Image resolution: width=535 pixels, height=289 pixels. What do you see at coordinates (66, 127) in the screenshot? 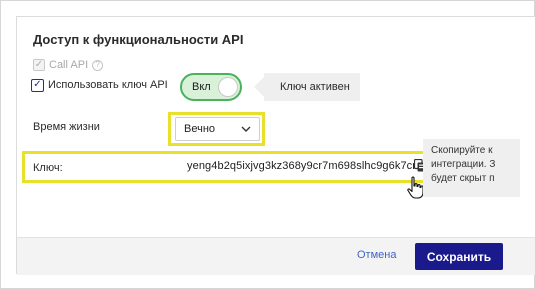
I see `lifetime-label: Время жизни` at bounding box center [66, 127].